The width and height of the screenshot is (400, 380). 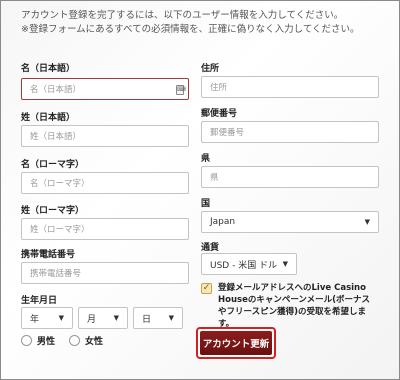 What do you see at coordinates (219, 88) in the screenshot?
I see `address-placeholder: 住所` at bounding box center [219, 88].